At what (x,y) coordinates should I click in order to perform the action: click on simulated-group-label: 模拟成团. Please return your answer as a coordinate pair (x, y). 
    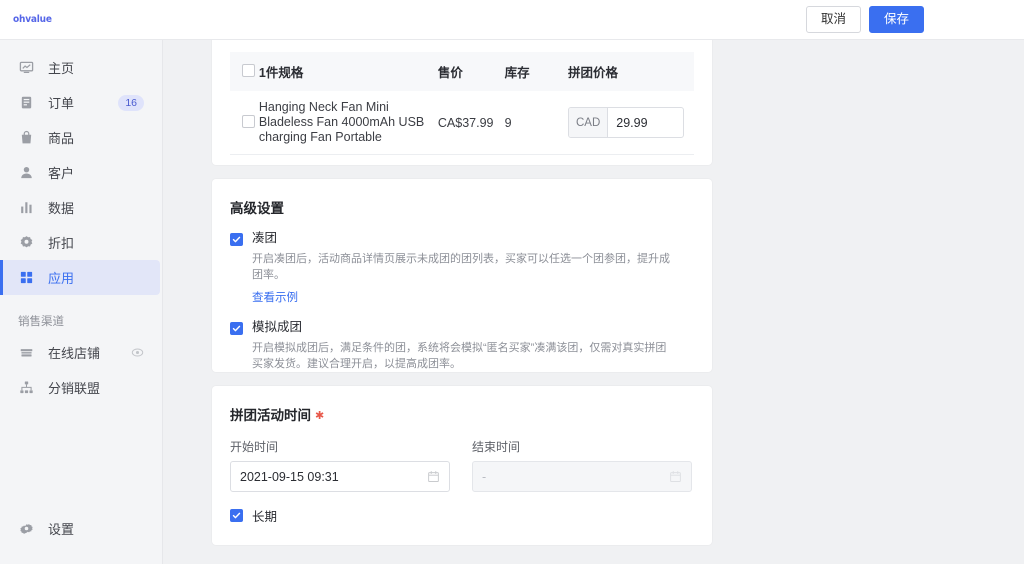
    Looking at the image, I should click on (277, 327).